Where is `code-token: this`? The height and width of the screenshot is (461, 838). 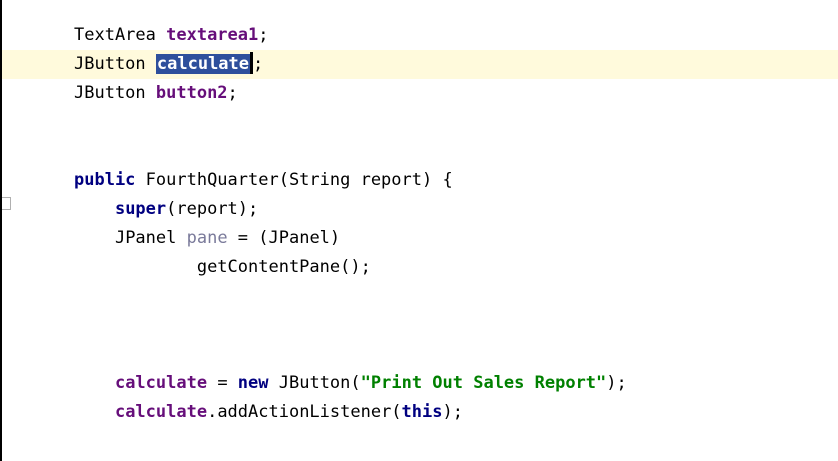 code-token: this is located at coordinates (422, 412).